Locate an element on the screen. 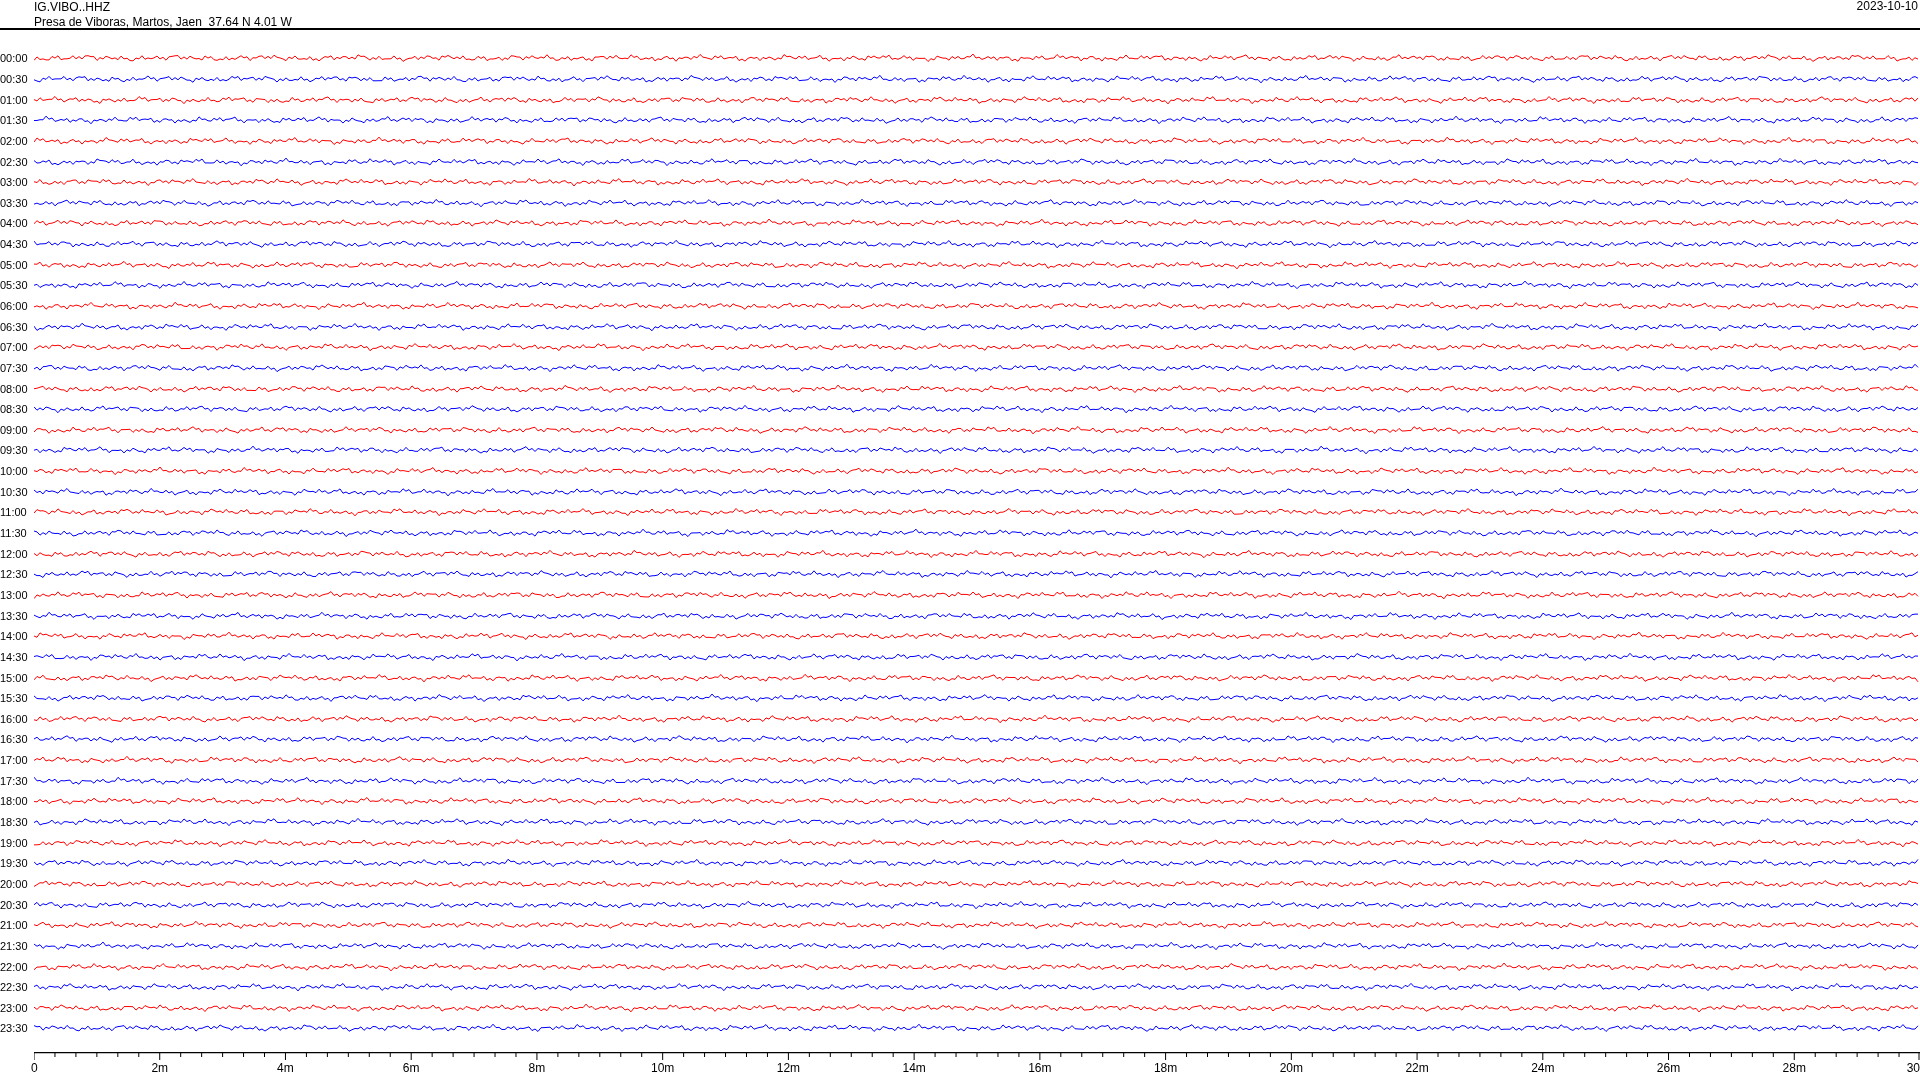 The width and height of the screenshot is (1920, 1080). row-time-label: 09:30 is located at coordinates (14, 450).